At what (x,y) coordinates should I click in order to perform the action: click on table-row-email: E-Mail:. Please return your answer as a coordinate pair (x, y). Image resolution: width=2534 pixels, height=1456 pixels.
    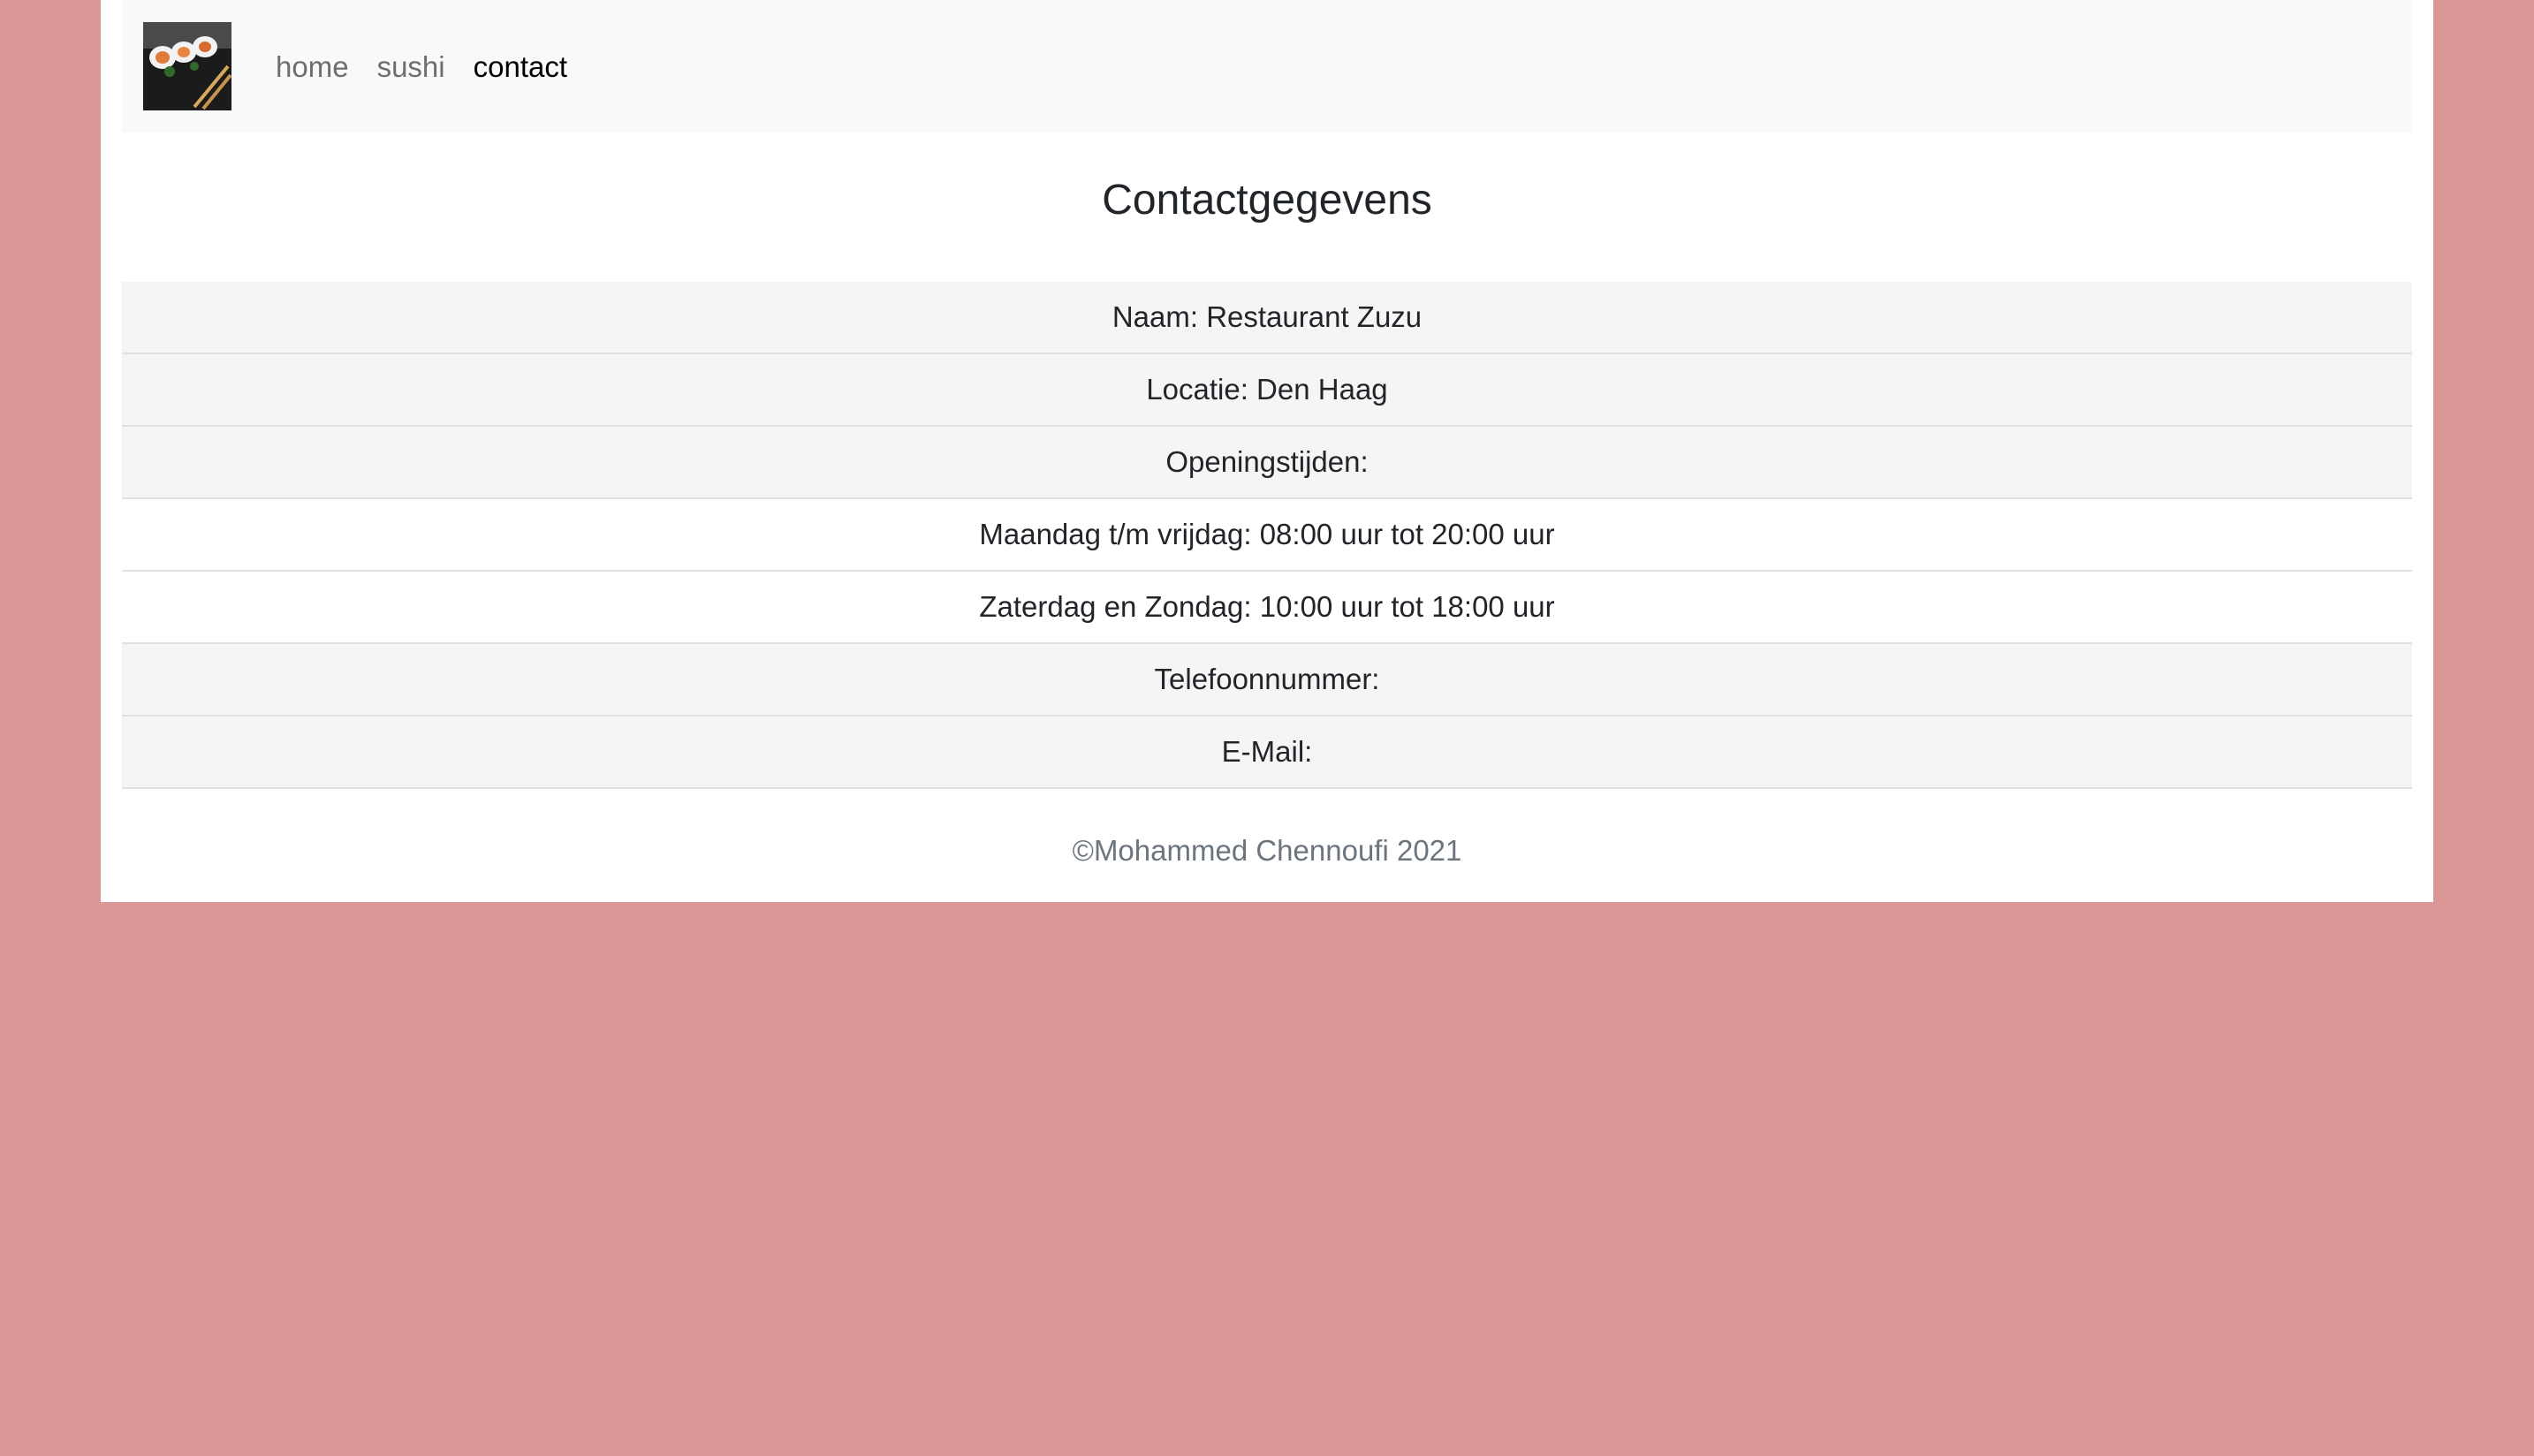
    Looking at the image, I should click on (1267, 753).